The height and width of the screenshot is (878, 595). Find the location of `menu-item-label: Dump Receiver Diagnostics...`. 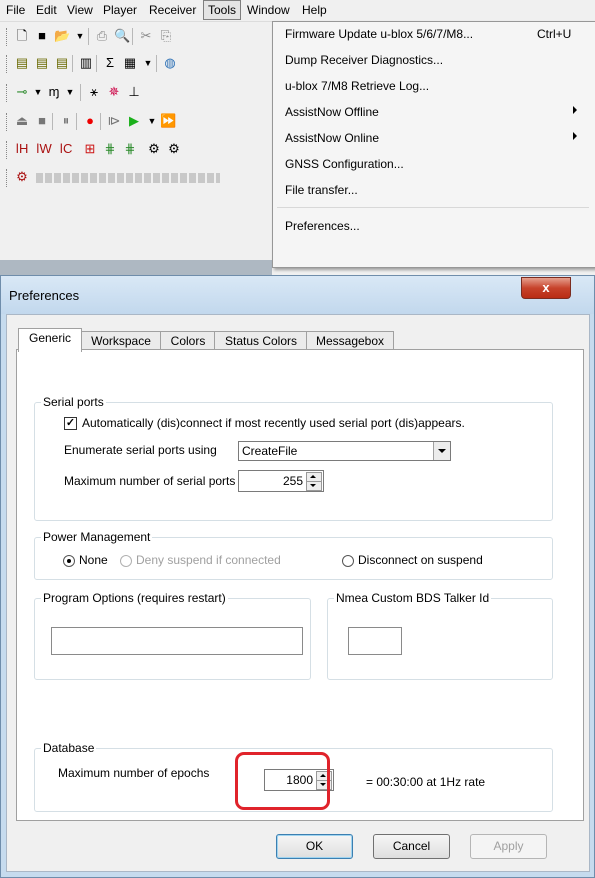

menu-item-label: Dump Receiver Diagnostics... is located at coordinates (364, 60).